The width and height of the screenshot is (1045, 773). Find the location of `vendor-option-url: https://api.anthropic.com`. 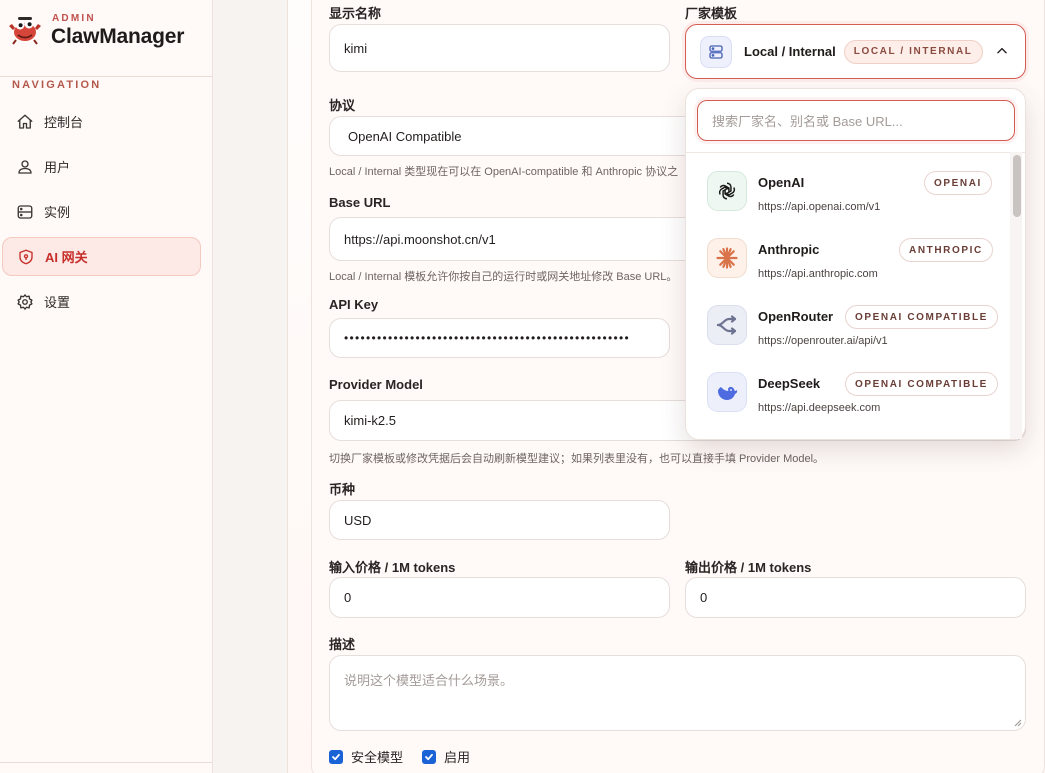

vendor-option-url: https://api.anthropic.com is located at coordinates (818, 274).